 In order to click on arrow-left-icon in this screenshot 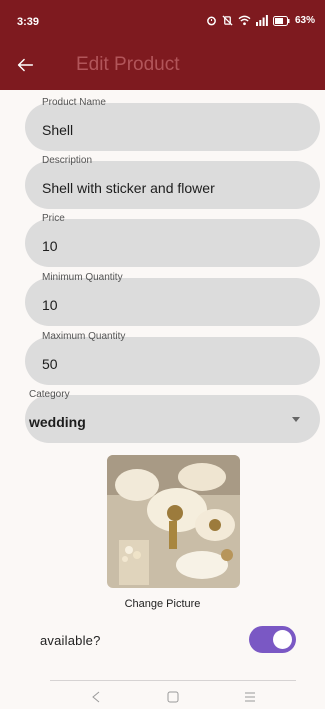, I will do `click(25, 65)`.